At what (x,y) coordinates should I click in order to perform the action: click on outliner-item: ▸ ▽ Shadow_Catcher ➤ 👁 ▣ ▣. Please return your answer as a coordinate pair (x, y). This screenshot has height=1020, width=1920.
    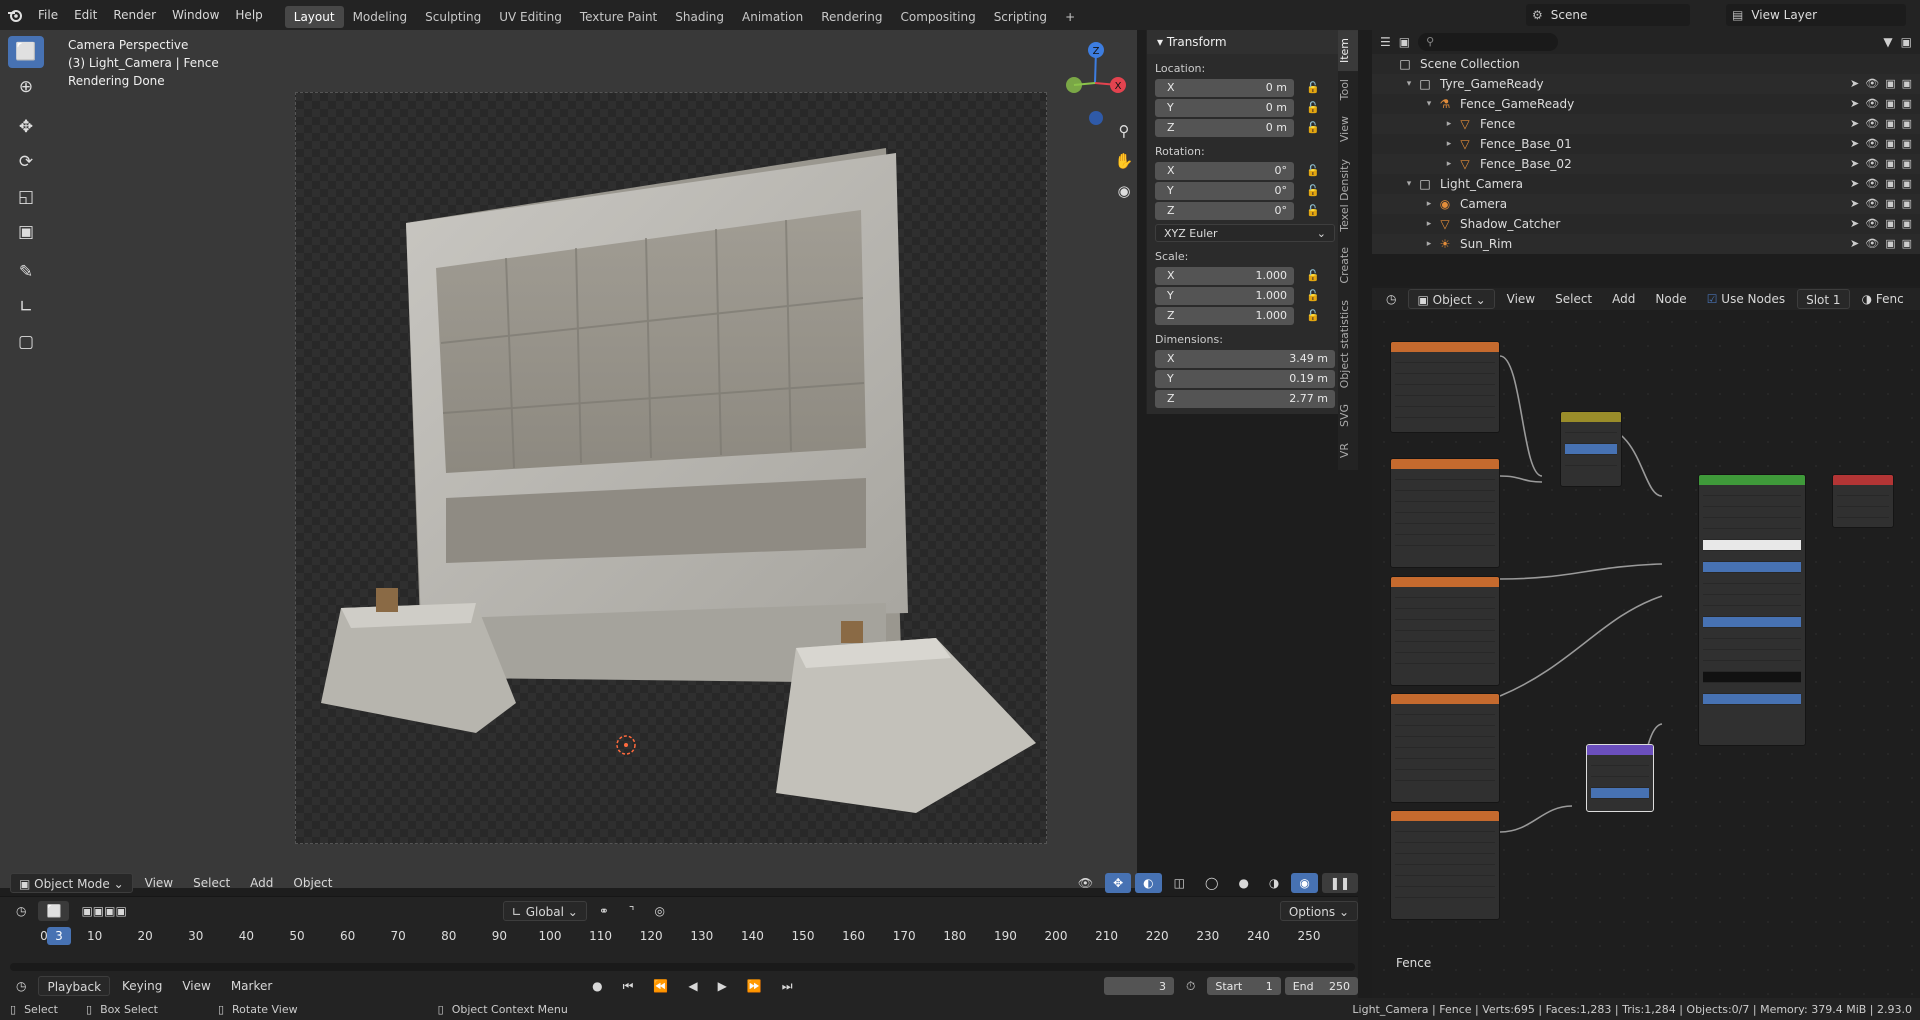
    Looking at the image, I should click on (1646, 224).